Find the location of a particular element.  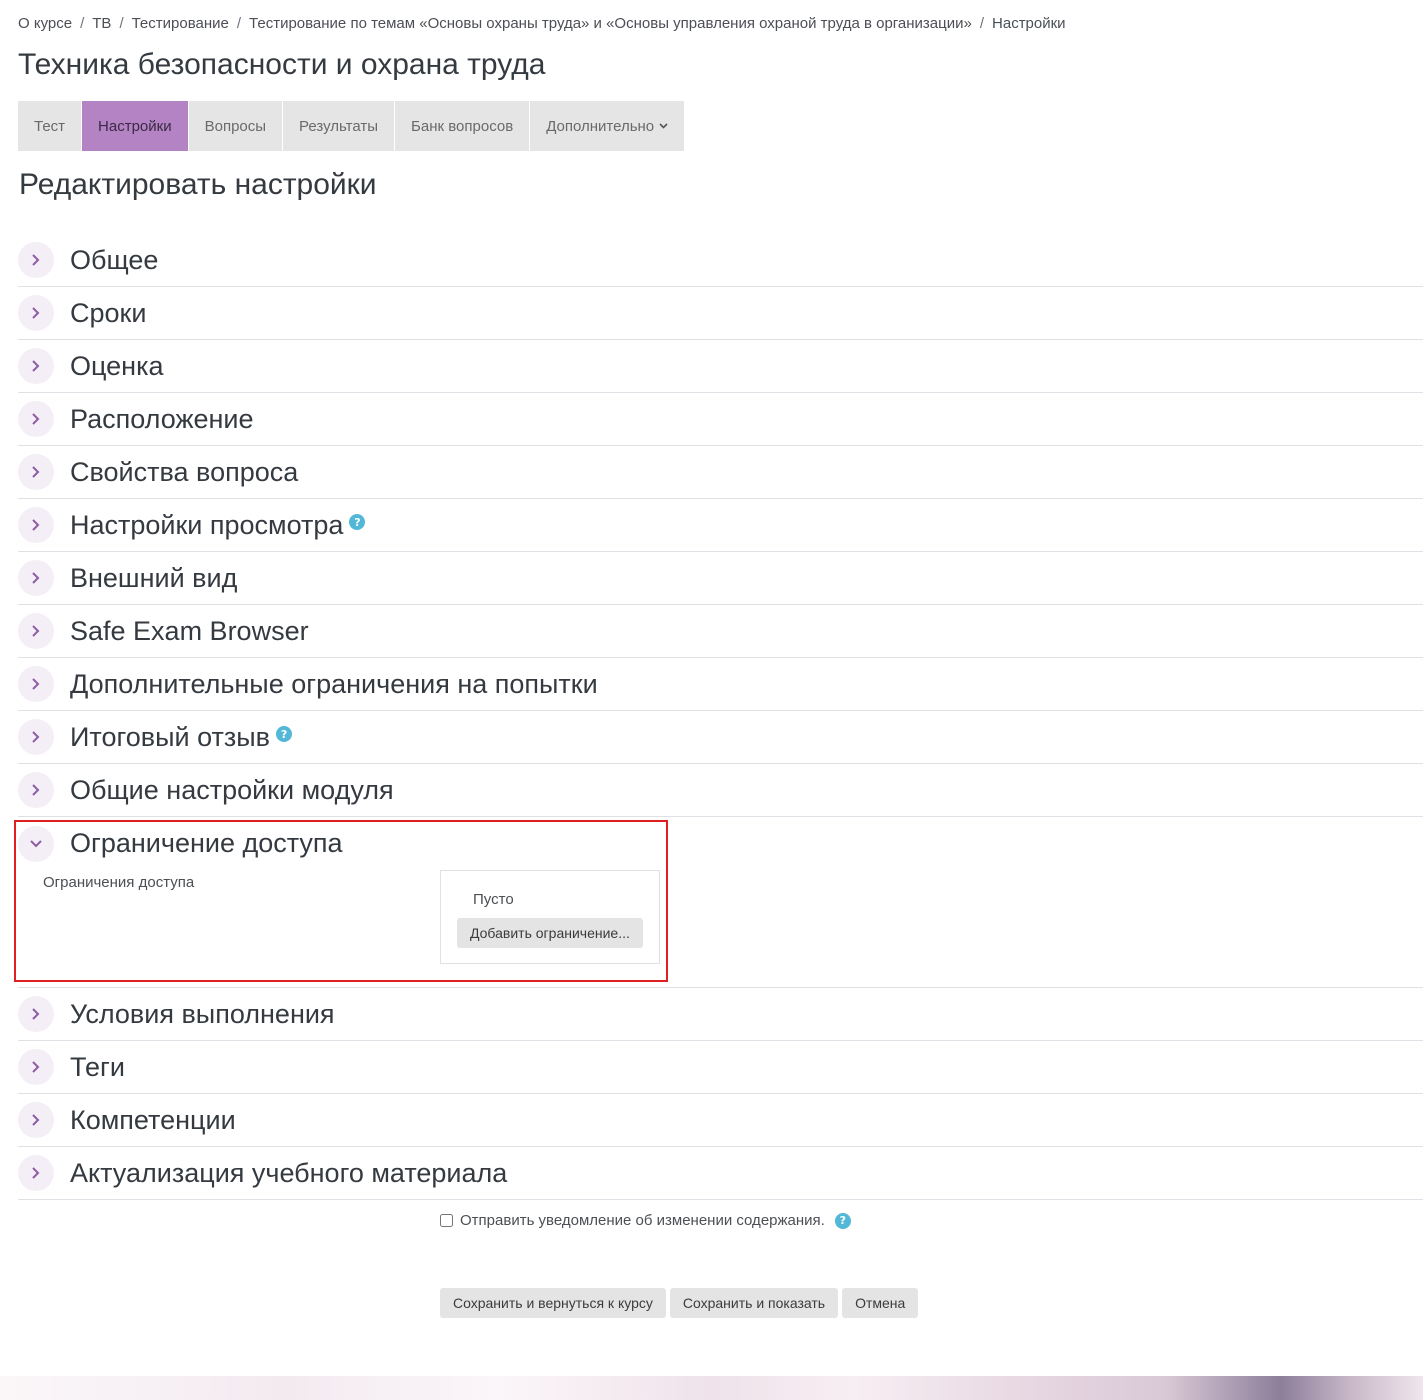

tab-questions: Вопросы is located at coordinates (236, 126).